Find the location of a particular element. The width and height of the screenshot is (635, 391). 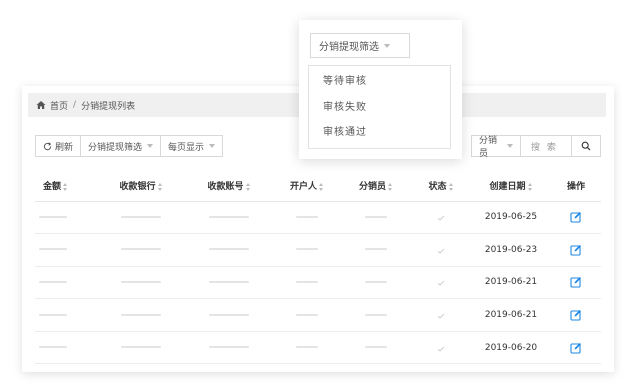

seller-select: 分销员 is located at coordinates (496, 147).